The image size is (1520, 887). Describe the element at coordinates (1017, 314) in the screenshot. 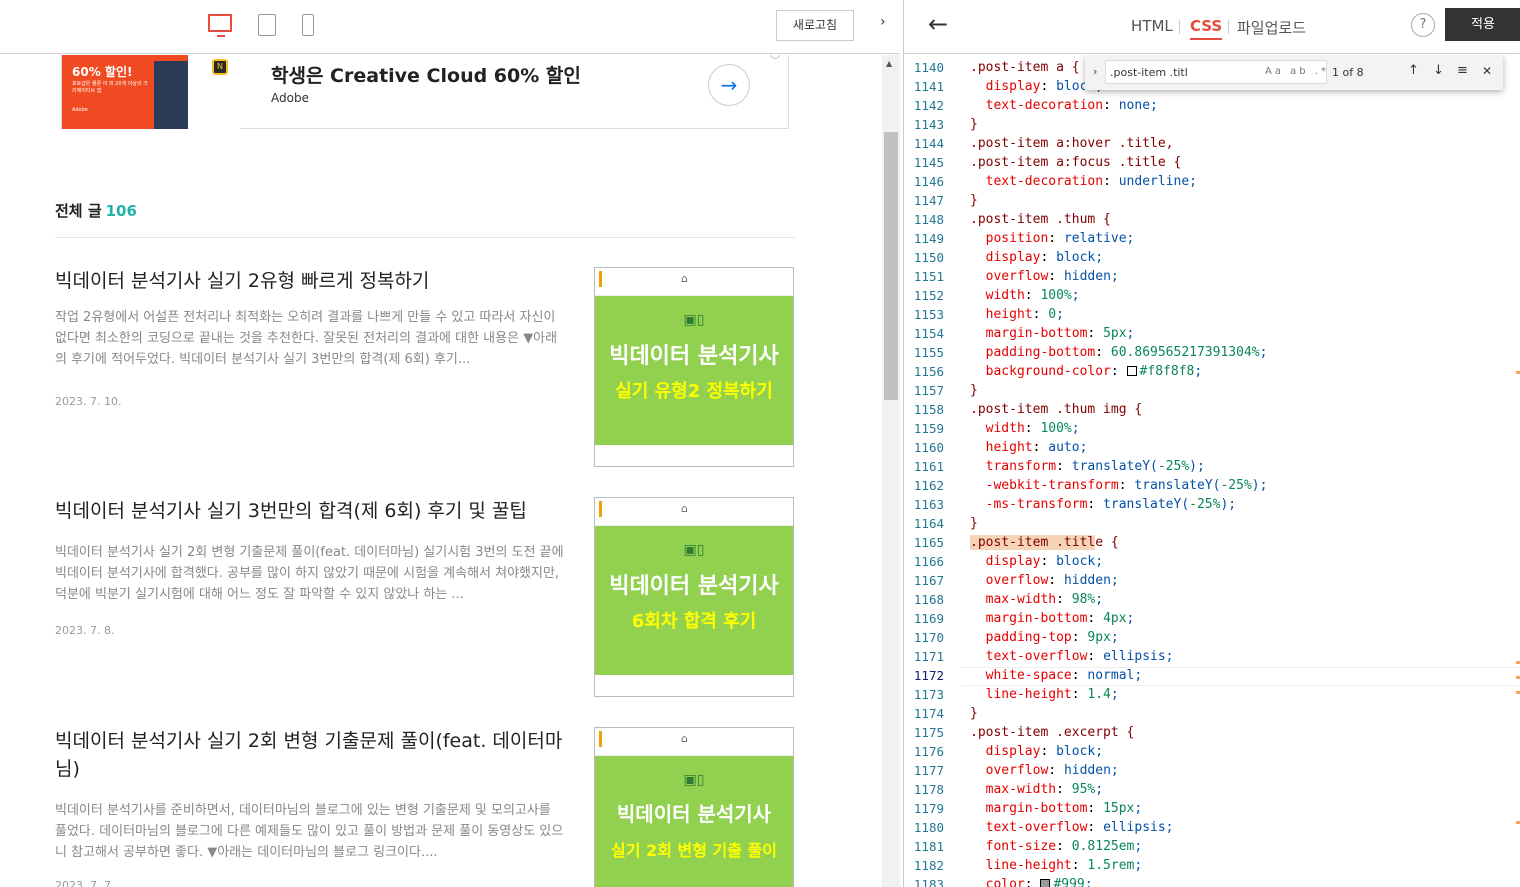

I see `code-line: height: 0;` at that location.